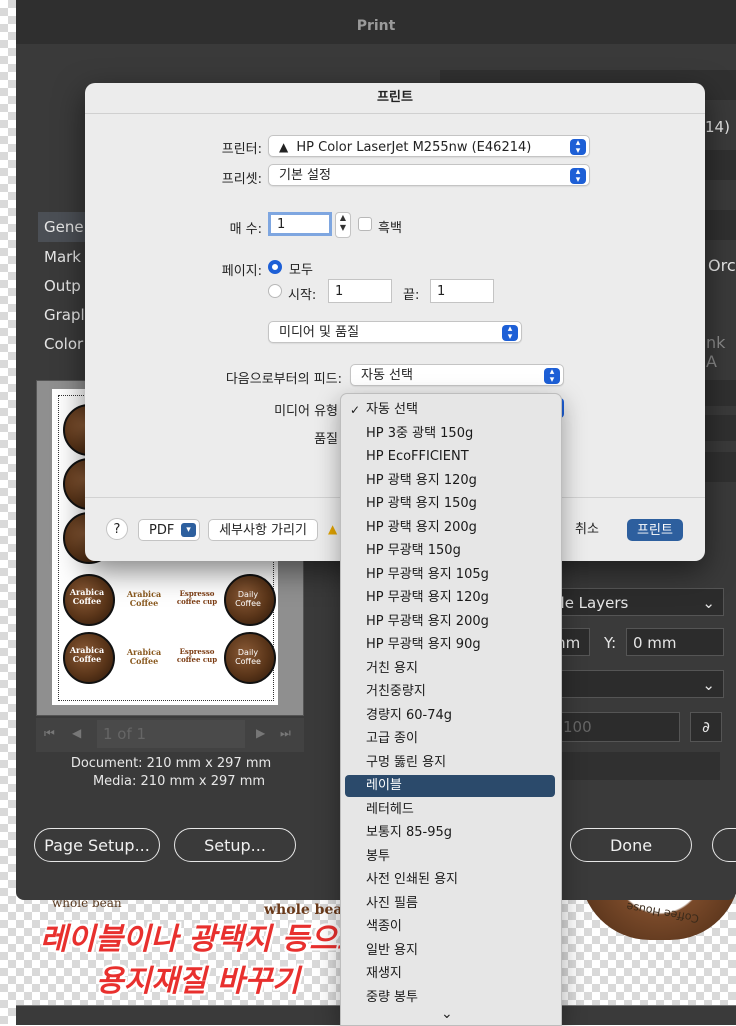 Image resolution: width=736 pixels, height=1026 pixels. What do you see at coordinates (450, 481) in the screenshot?
I see `menu-item-hp-gloss-120: HP 광택 용지 120g` at bounding box center [450, 481].